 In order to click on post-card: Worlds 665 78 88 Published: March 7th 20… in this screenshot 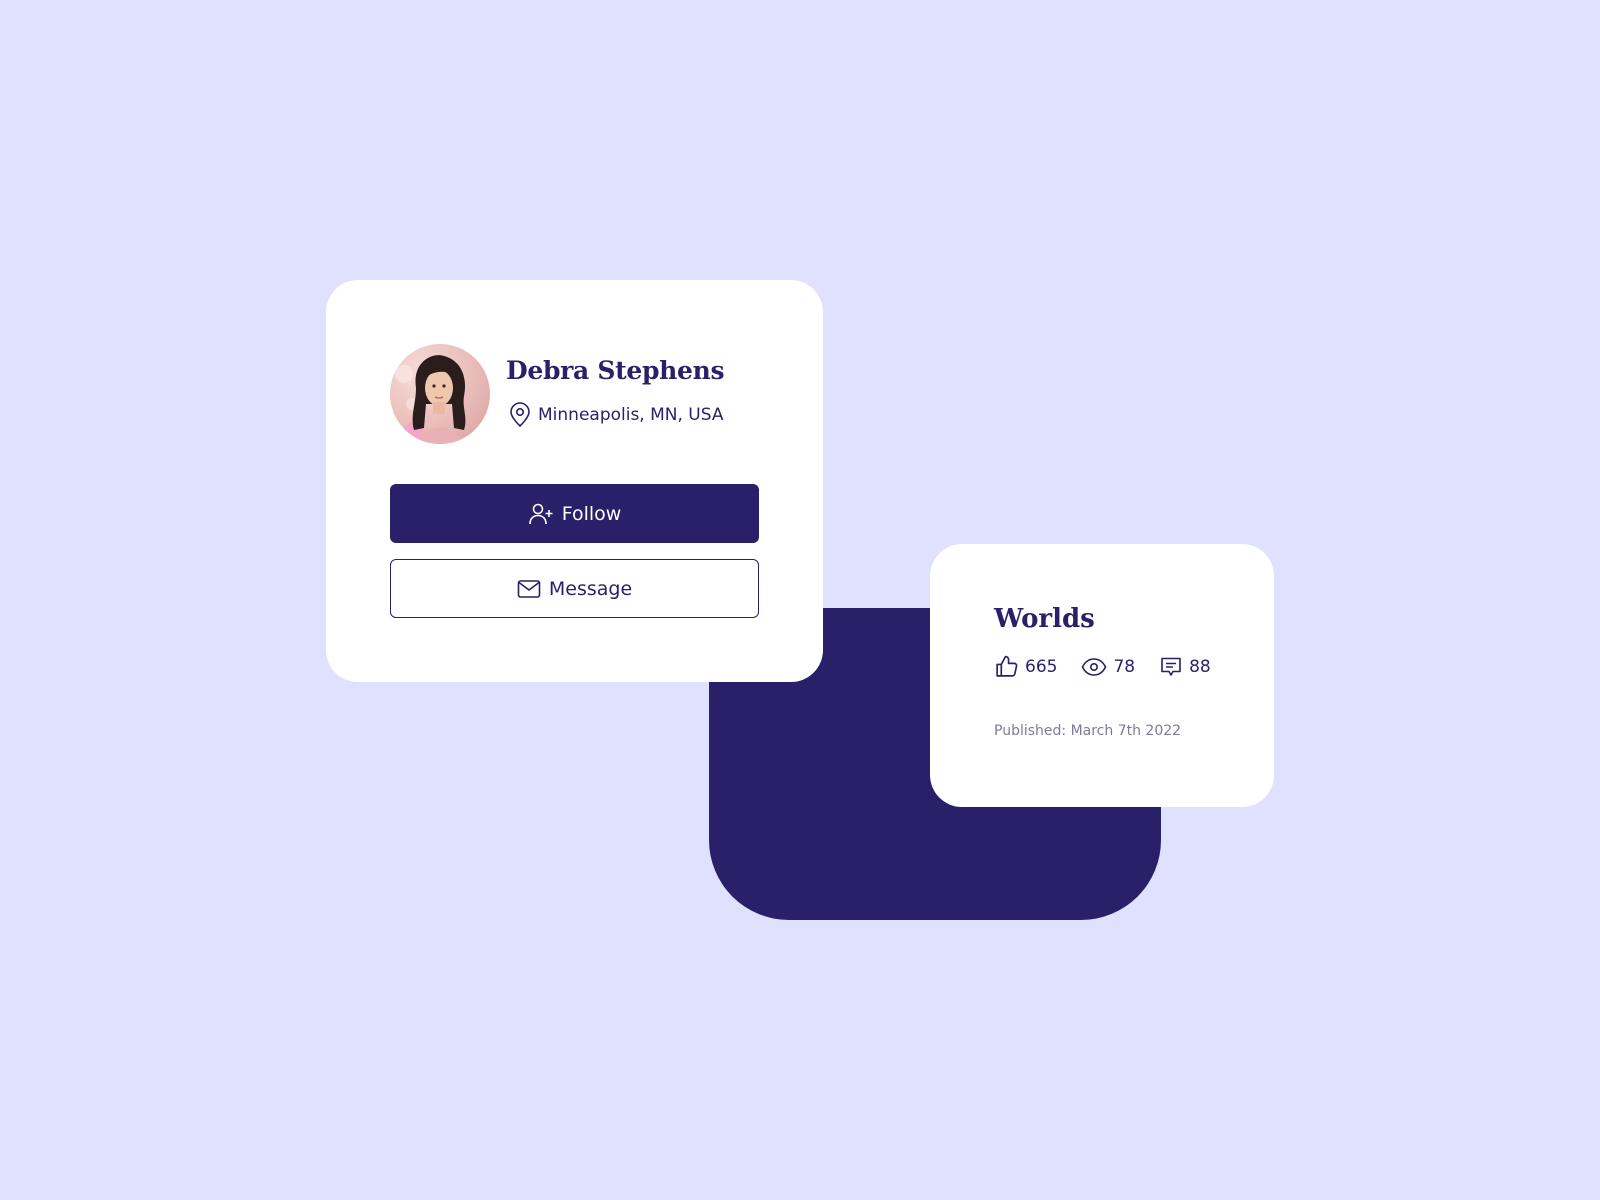, I will do `click(1102, 675)`.